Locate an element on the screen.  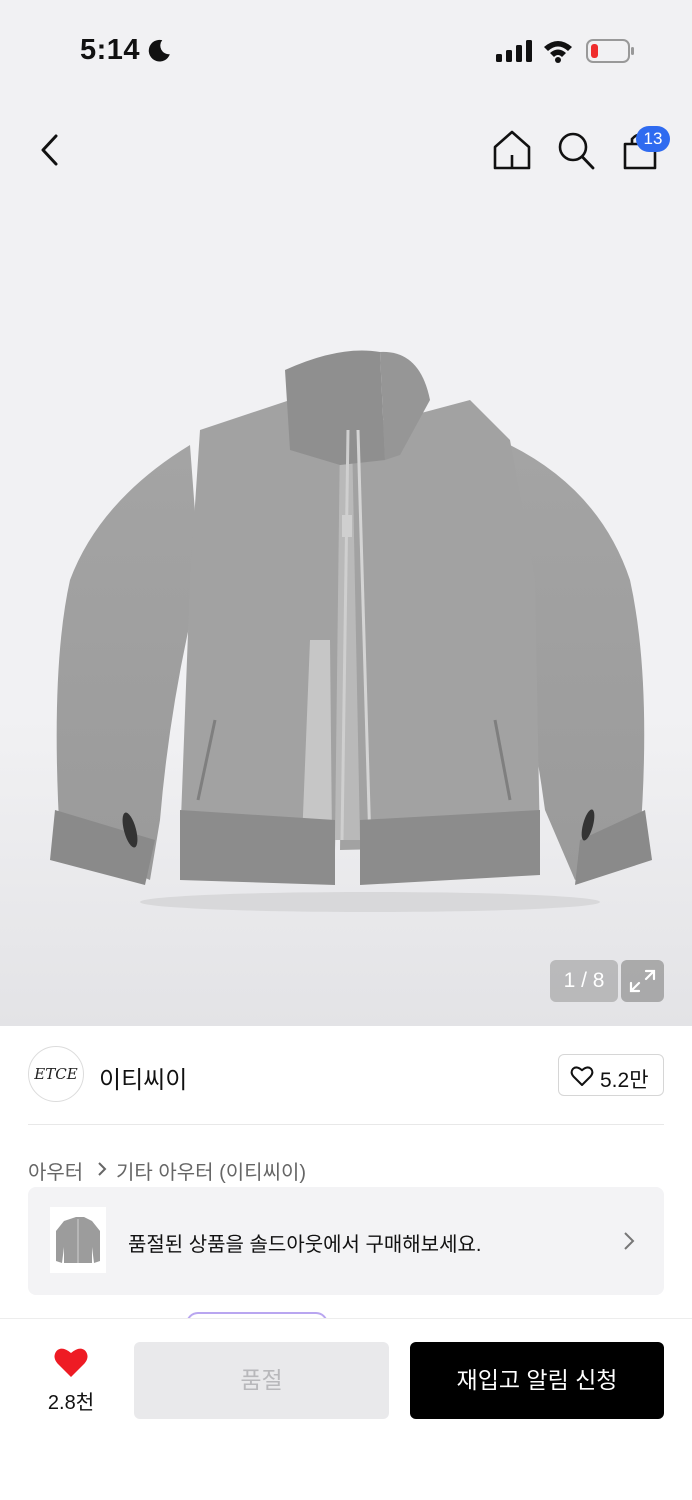
breadcrumb-category: 아우터 is located at coordinates (55, 1170).